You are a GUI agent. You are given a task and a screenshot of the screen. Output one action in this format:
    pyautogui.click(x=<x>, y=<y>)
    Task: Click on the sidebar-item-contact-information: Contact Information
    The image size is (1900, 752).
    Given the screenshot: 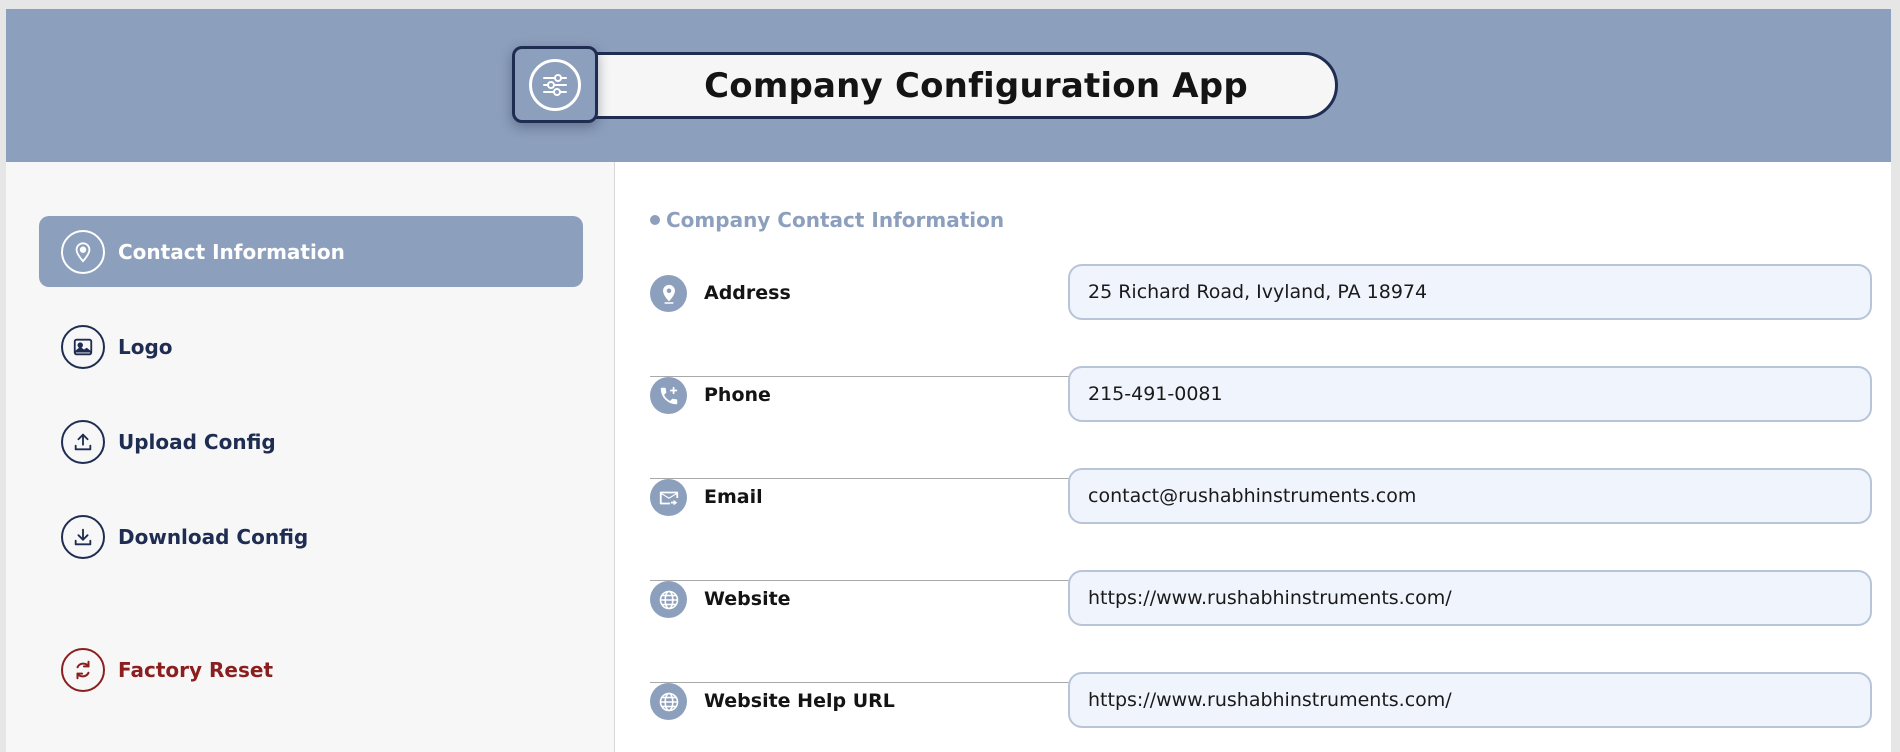 What is the action you would take?
    pyautogui.click(x=311, y=251)
    